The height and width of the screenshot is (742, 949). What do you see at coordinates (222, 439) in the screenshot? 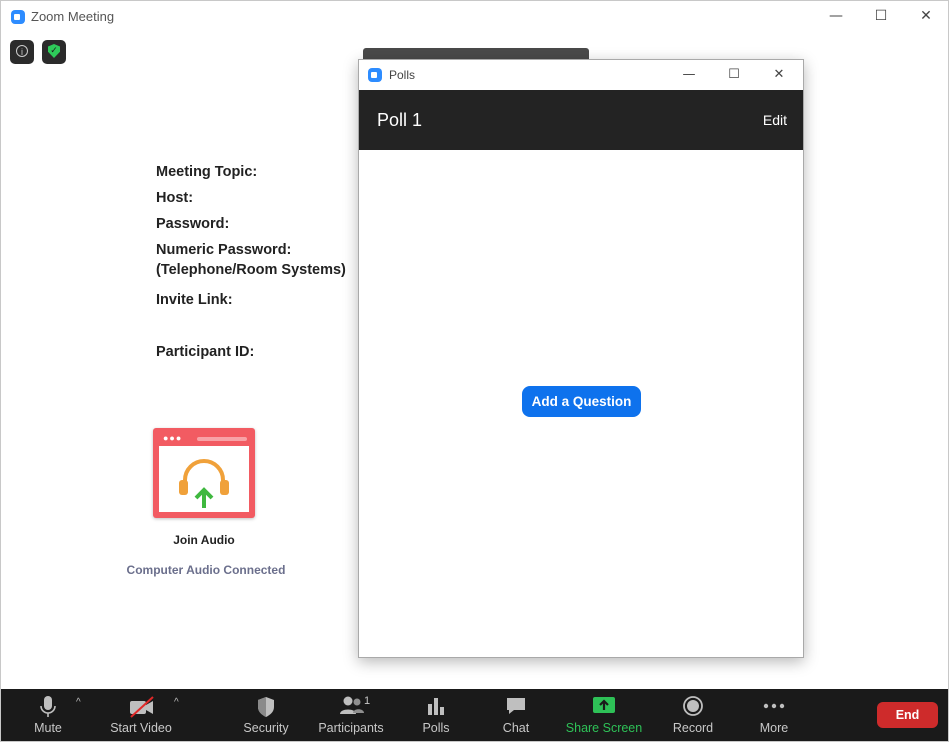
I see `window-bar-decoration` at bounding box center [222, 439].